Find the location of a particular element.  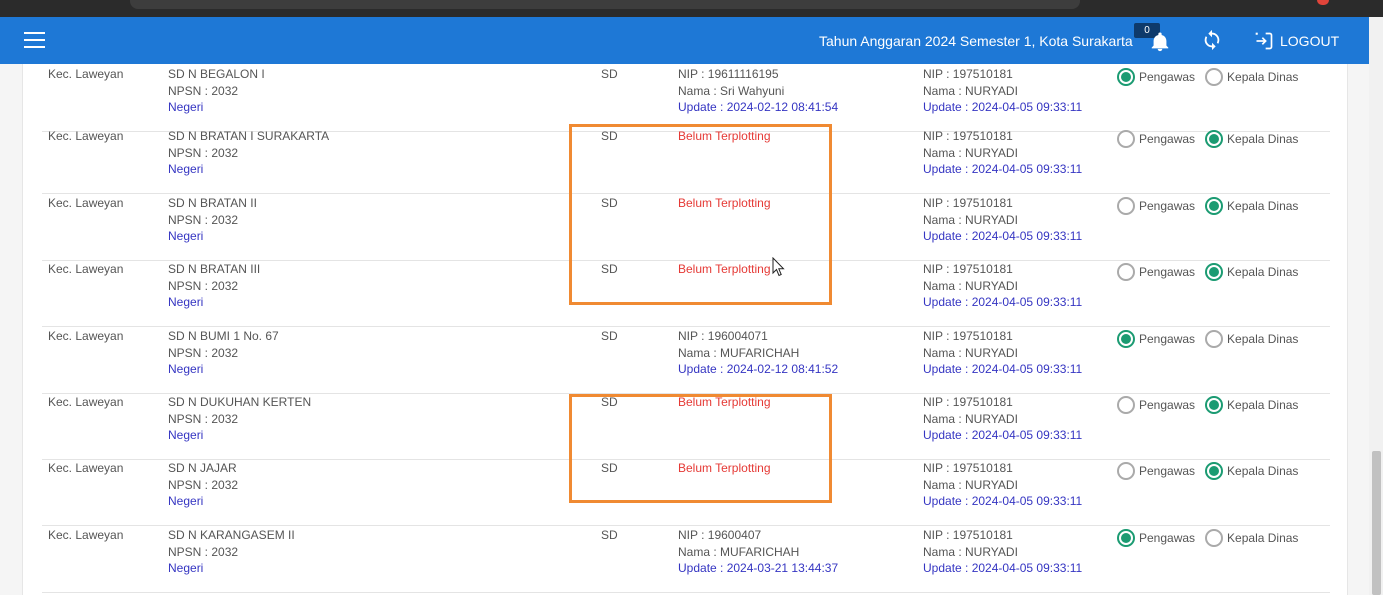

pengawas-status: Belum Terplotting is located at coordinates (724, 136).